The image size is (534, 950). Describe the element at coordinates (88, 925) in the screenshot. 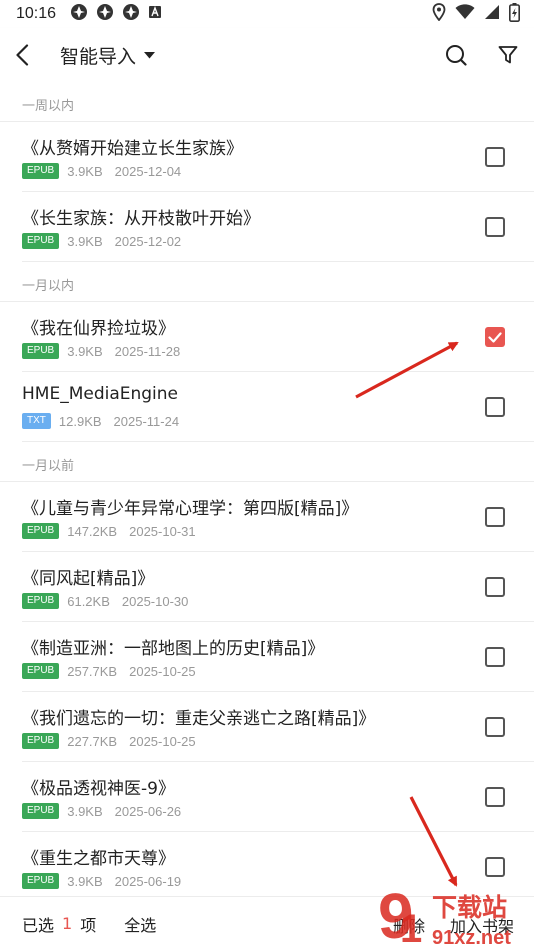

I see `selected-suffix: 项` at that location.